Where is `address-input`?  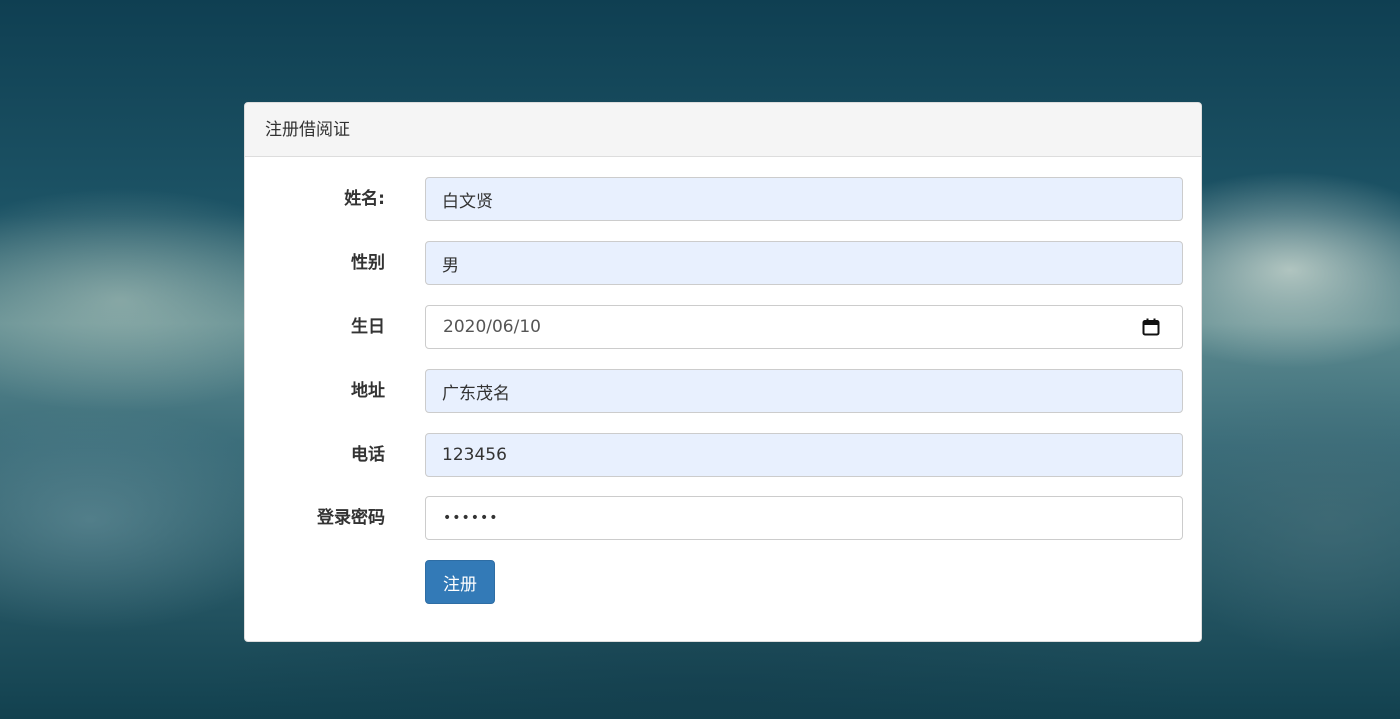 address-input is located at coordinates (804, 391).